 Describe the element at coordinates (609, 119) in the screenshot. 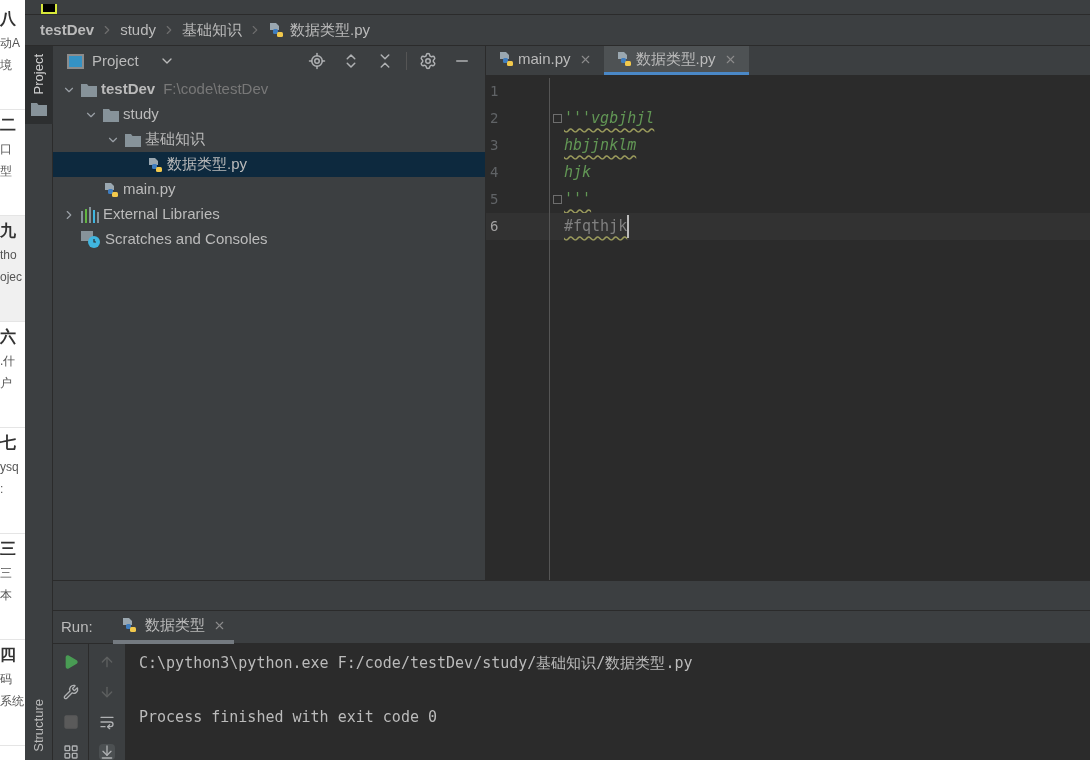

I see `docstring-line: '''vgbjhjl` at that location.